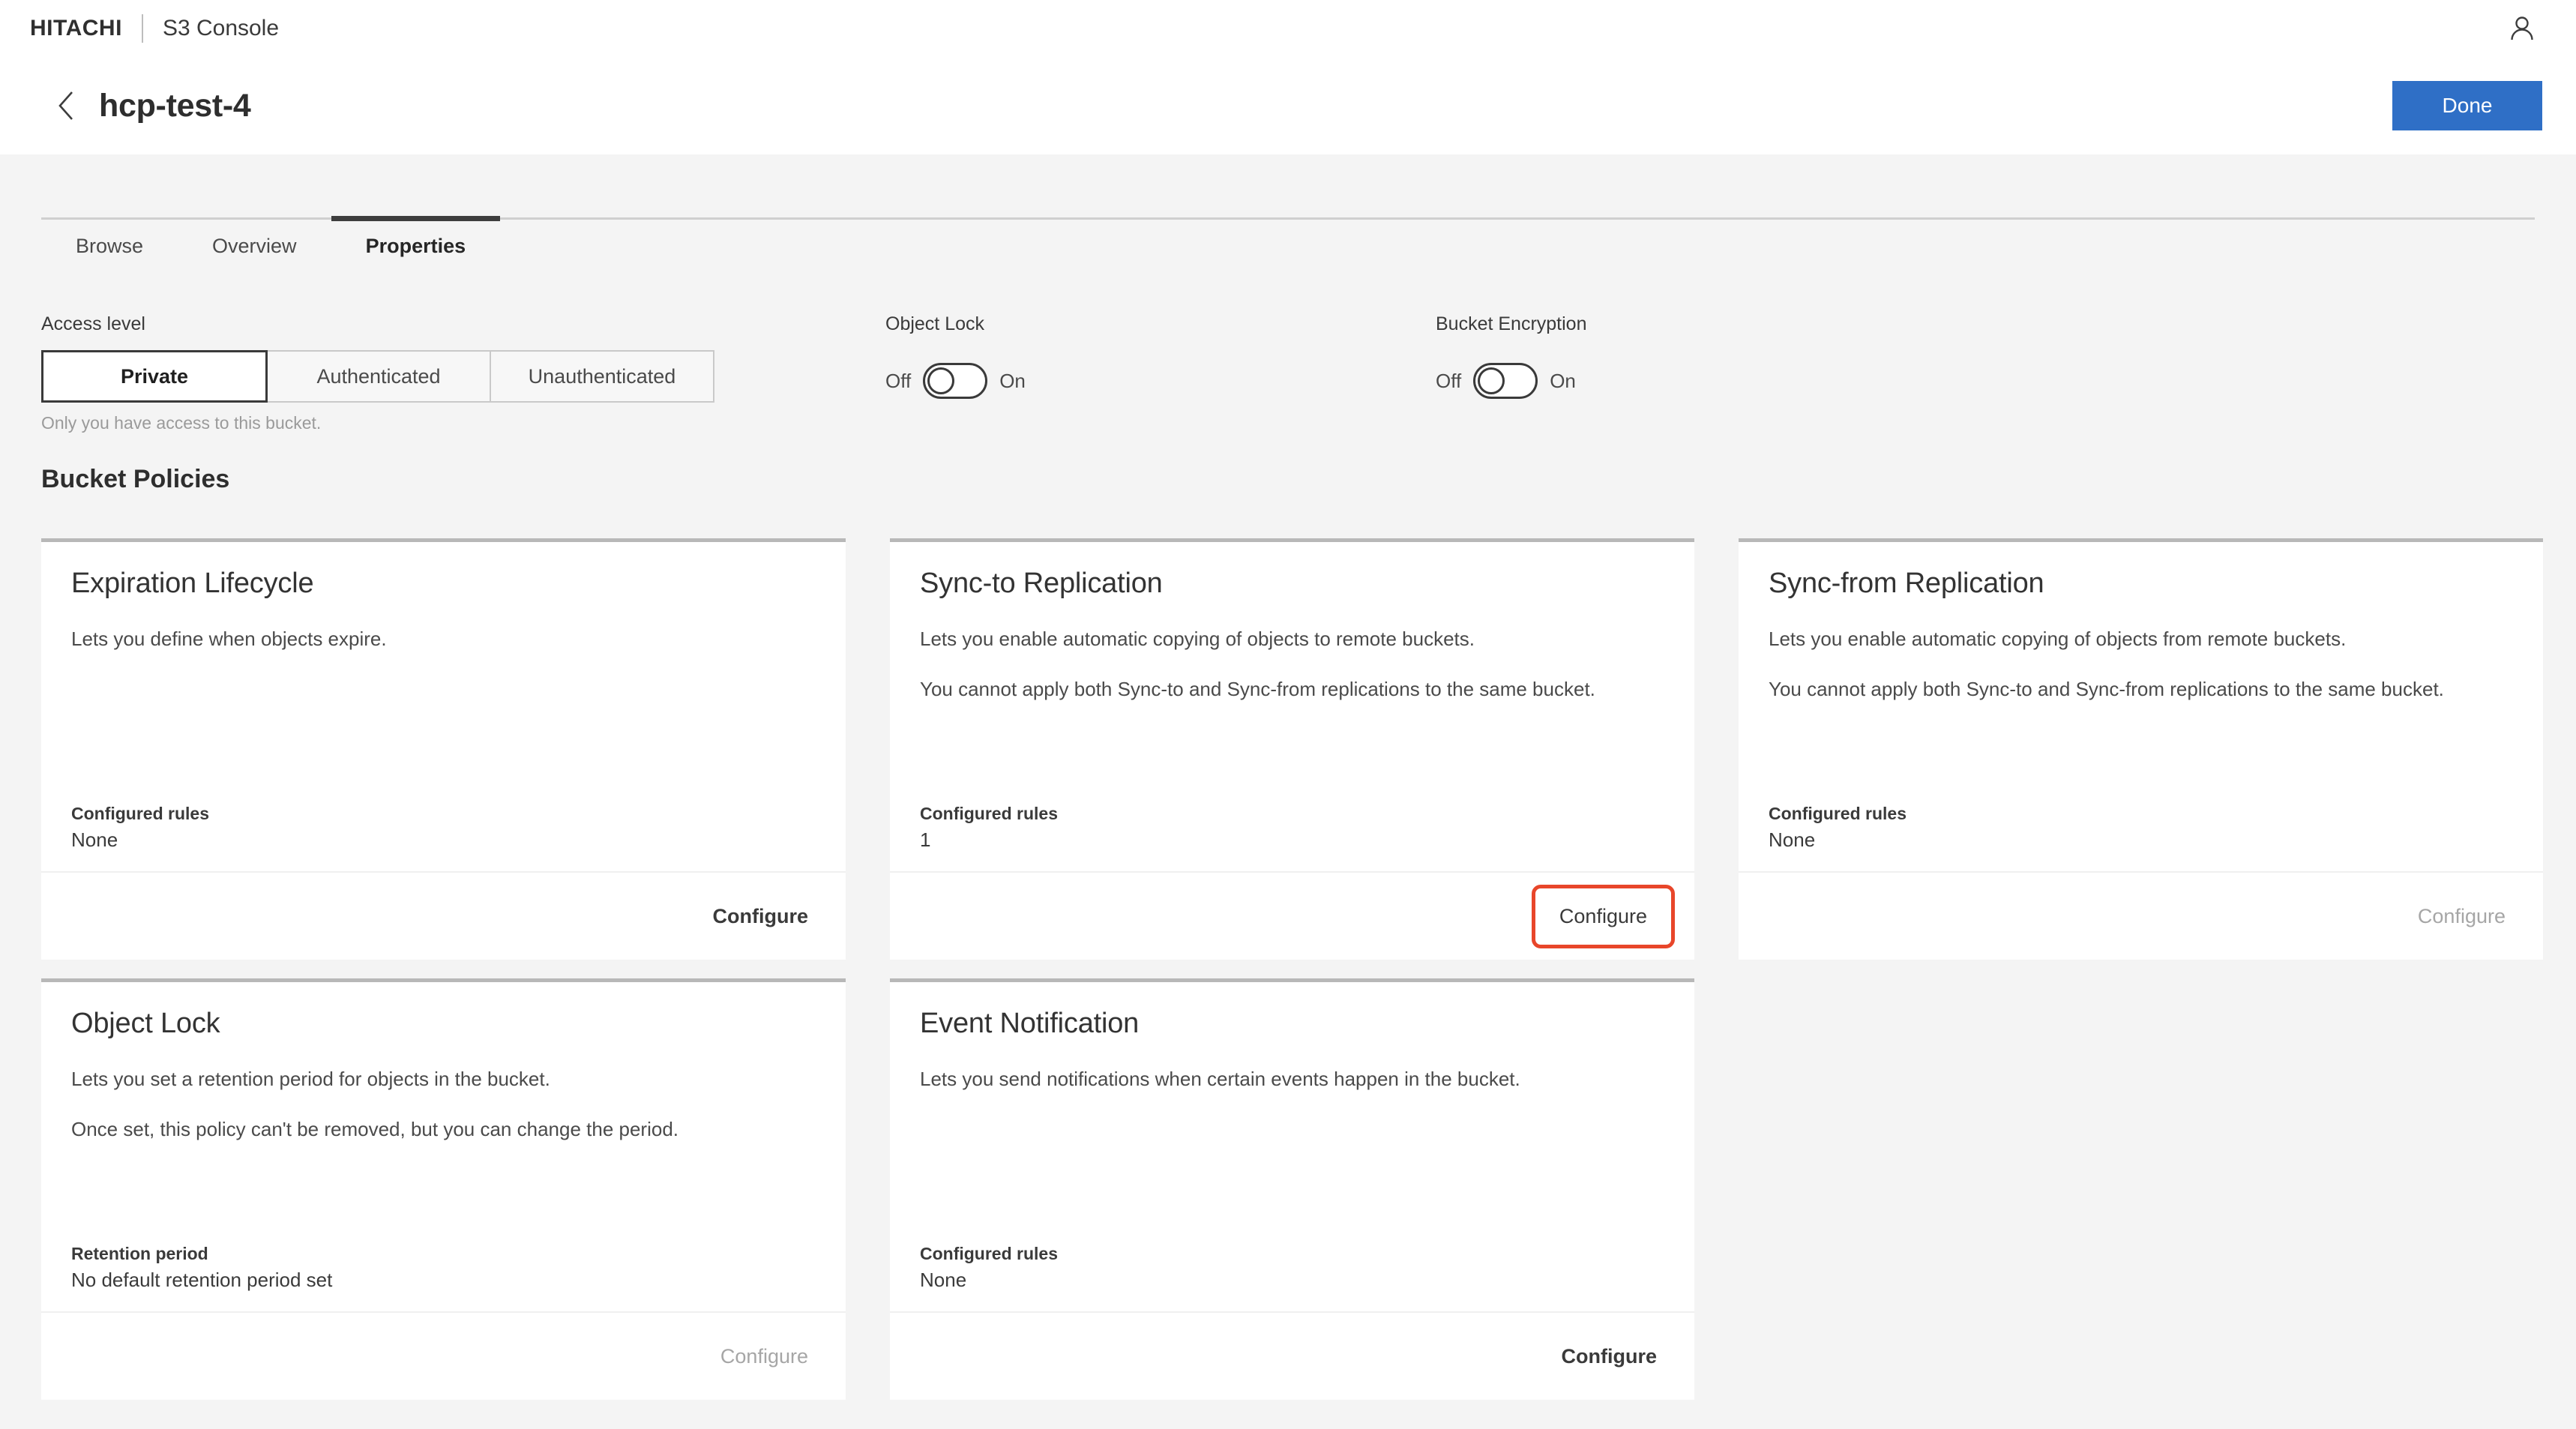  What do you see at coordinates (1288, 105) in the screenshot?
I see `page-header: hcp-test-4 Done` at bounding box center [1288, 105].